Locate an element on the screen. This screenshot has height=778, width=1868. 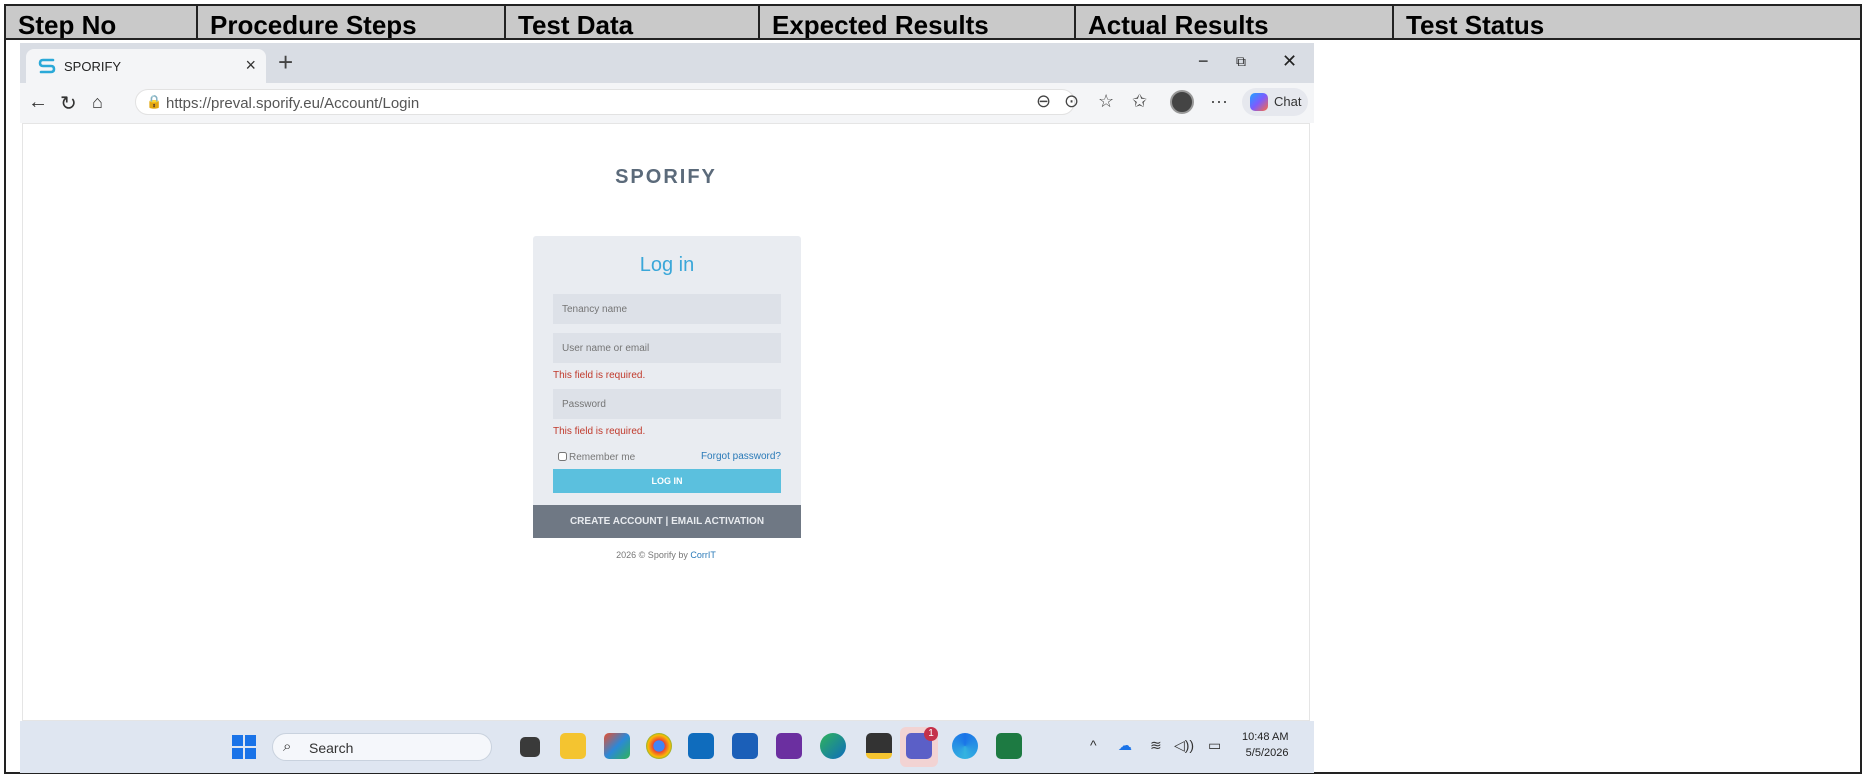
taskbar-search: ⌕ Search is located at coordinates (382, 747).